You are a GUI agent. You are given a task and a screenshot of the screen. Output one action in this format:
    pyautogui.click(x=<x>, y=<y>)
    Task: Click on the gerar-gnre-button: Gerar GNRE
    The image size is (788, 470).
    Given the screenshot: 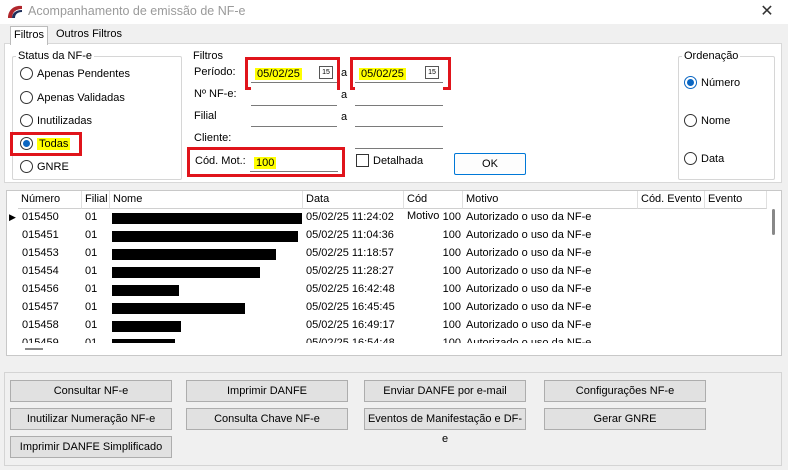 What is the action you would take?
    pyautogui.click(x=625, y=419)
    